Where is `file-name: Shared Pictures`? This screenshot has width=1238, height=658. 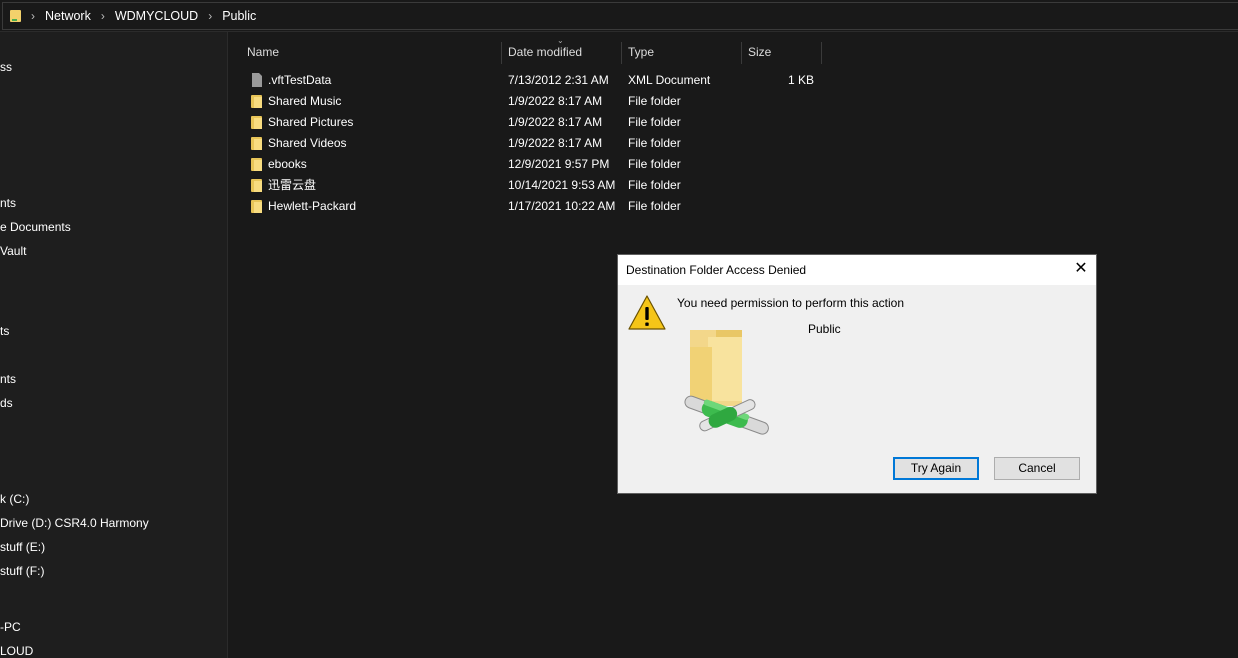
file-name: Shared Pictures is located at coordinates (311, 122).